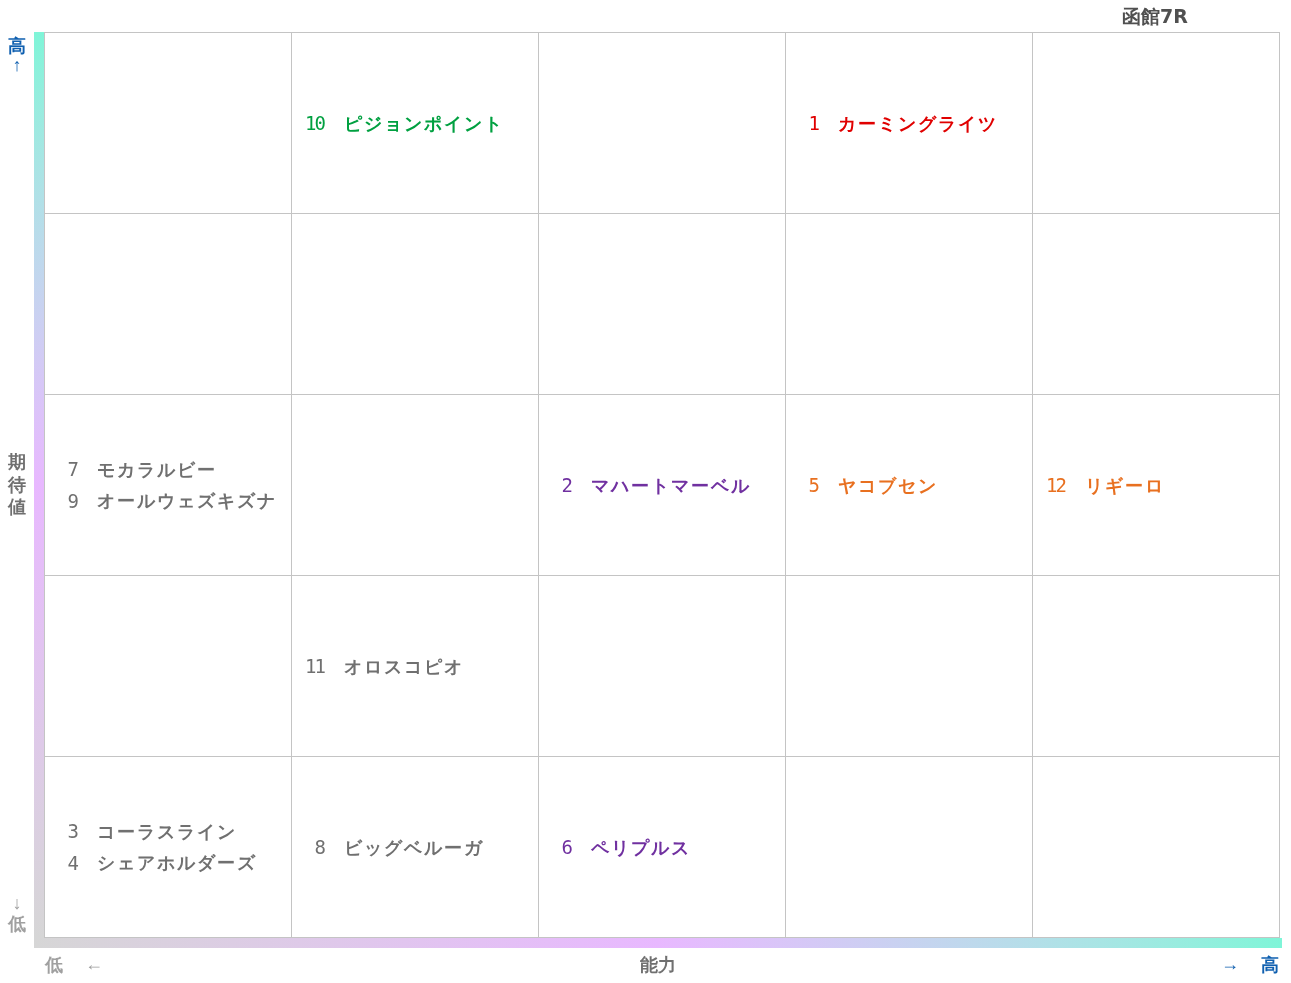 The width and height of the screenshot is (1291, 983). What do you see at coordinates (424, 123) in the screenshot?
I see `horse-name: ピジョンポイント` at bounding box center [424, 123].